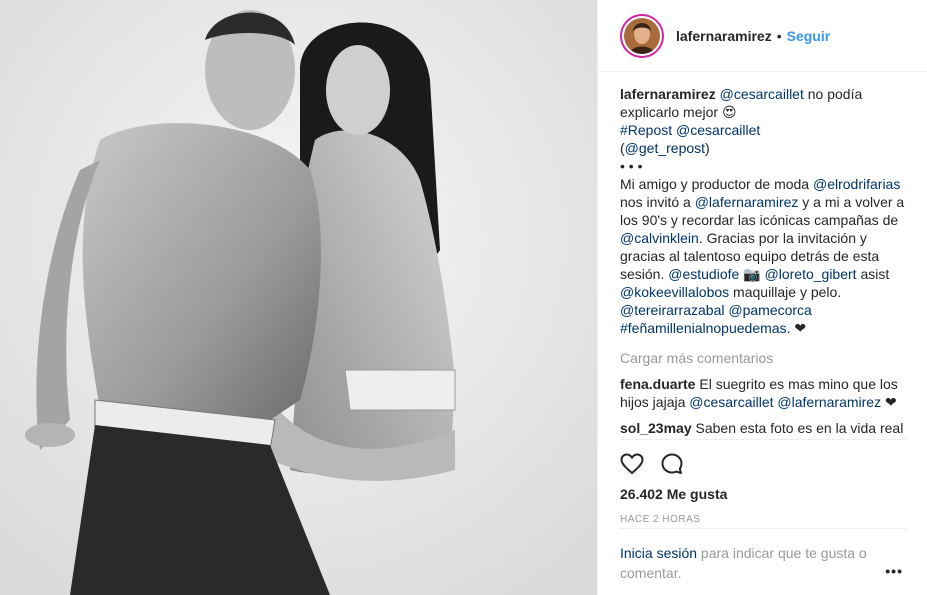  I want to click on action-icons, so click(763, 463).